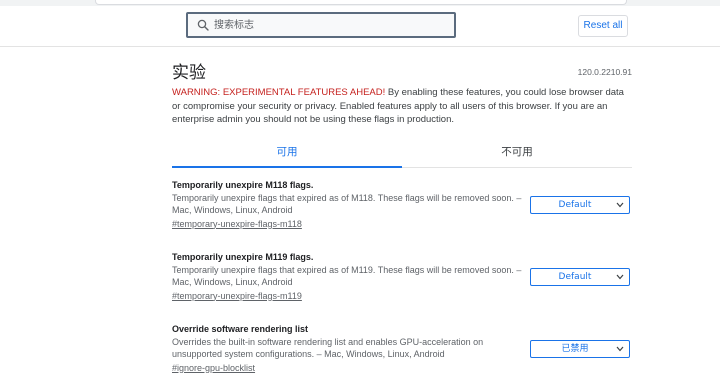 Image resolution: width=720 pixels, height=380 pixels. I want to click on search-field, so click(321, 25).